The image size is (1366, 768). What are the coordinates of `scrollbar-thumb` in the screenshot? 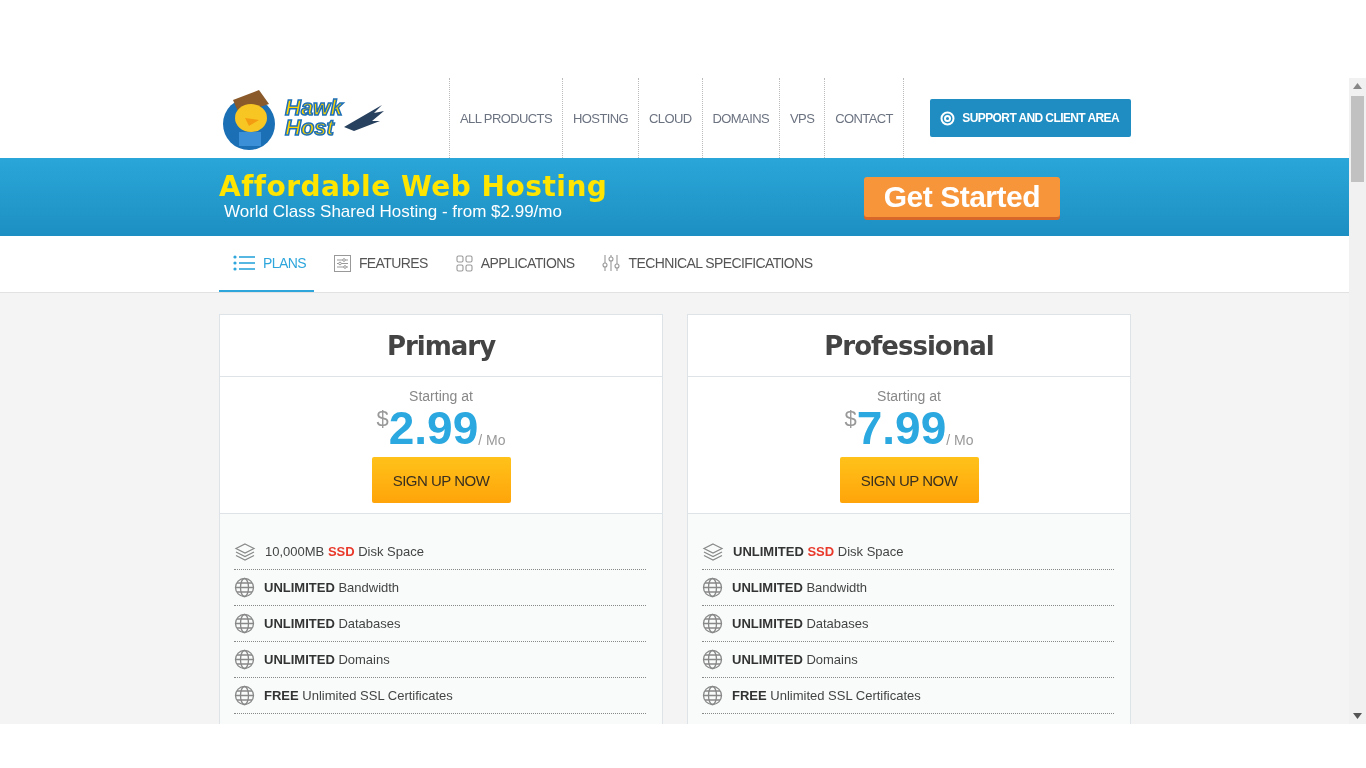 It's located at (1357, 139).